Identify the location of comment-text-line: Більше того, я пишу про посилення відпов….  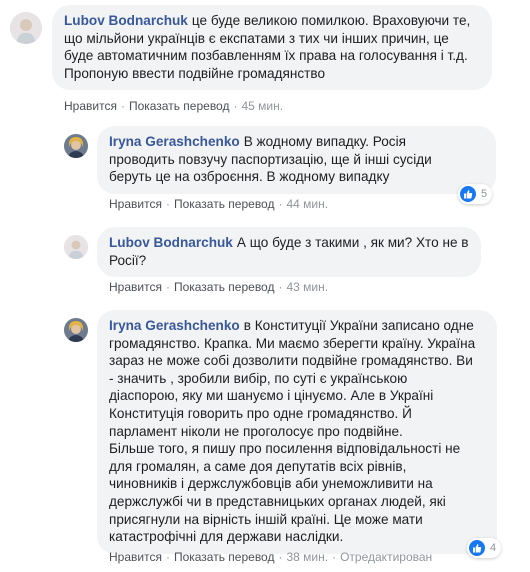
(285, 449).